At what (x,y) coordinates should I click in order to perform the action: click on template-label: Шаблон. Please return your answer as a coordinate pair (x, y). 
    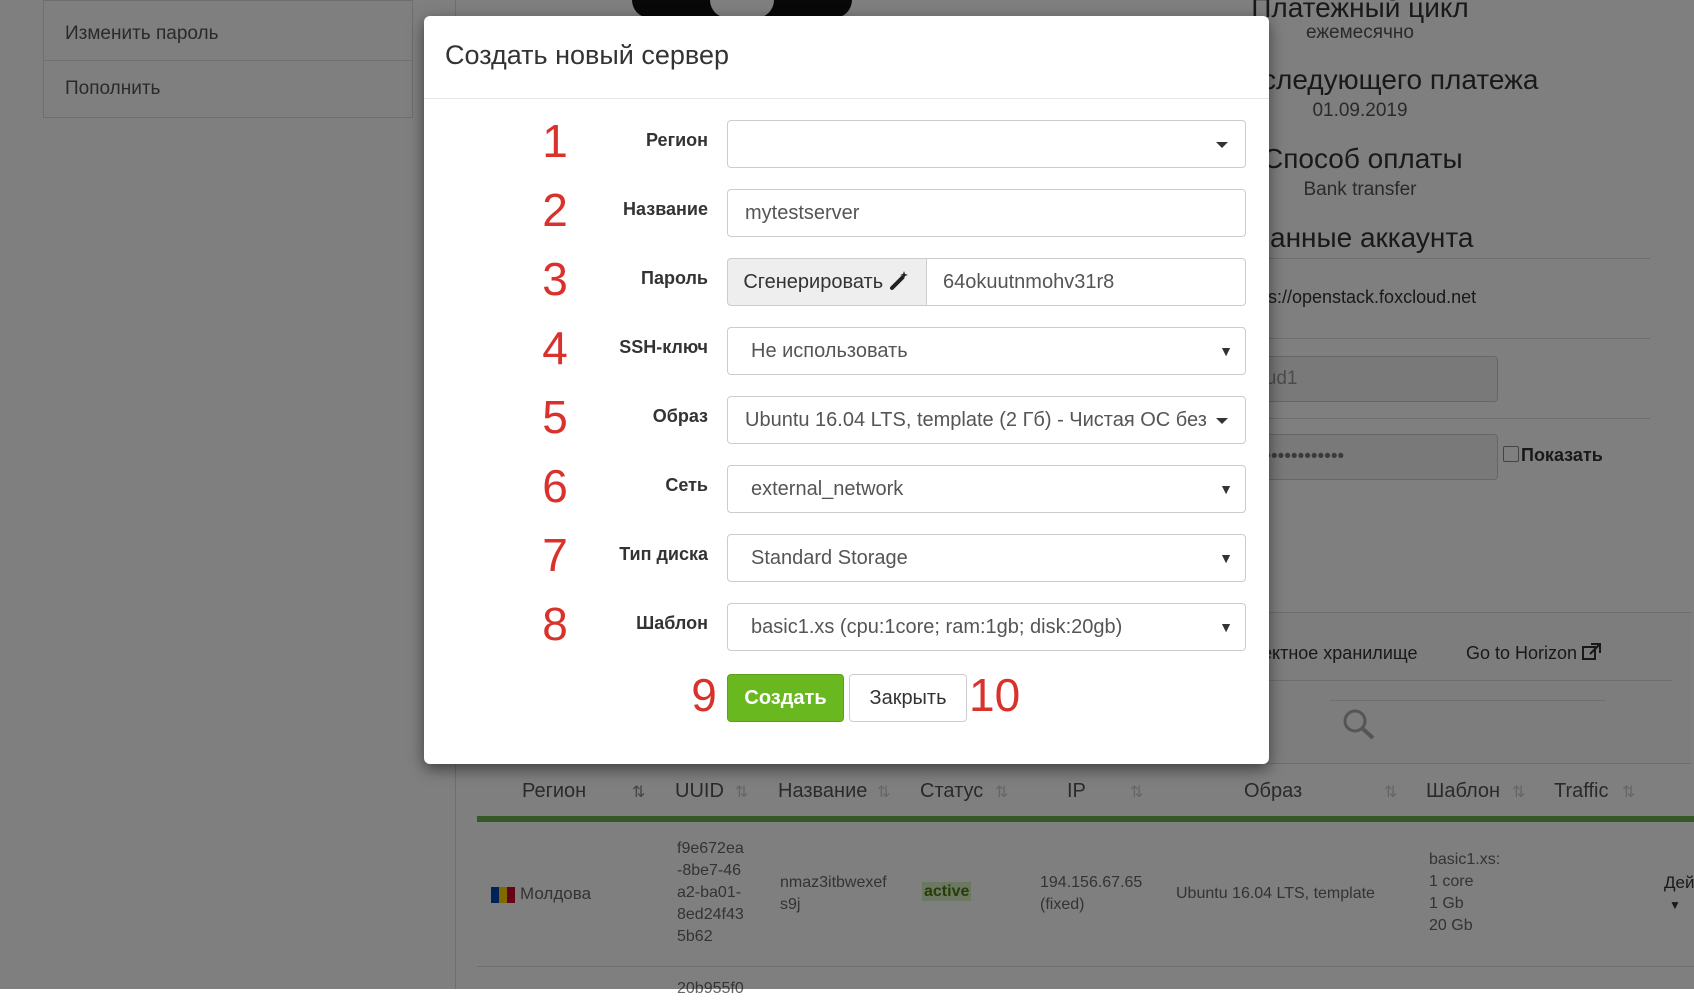
    Looking at the image, I should click on (672, 623).